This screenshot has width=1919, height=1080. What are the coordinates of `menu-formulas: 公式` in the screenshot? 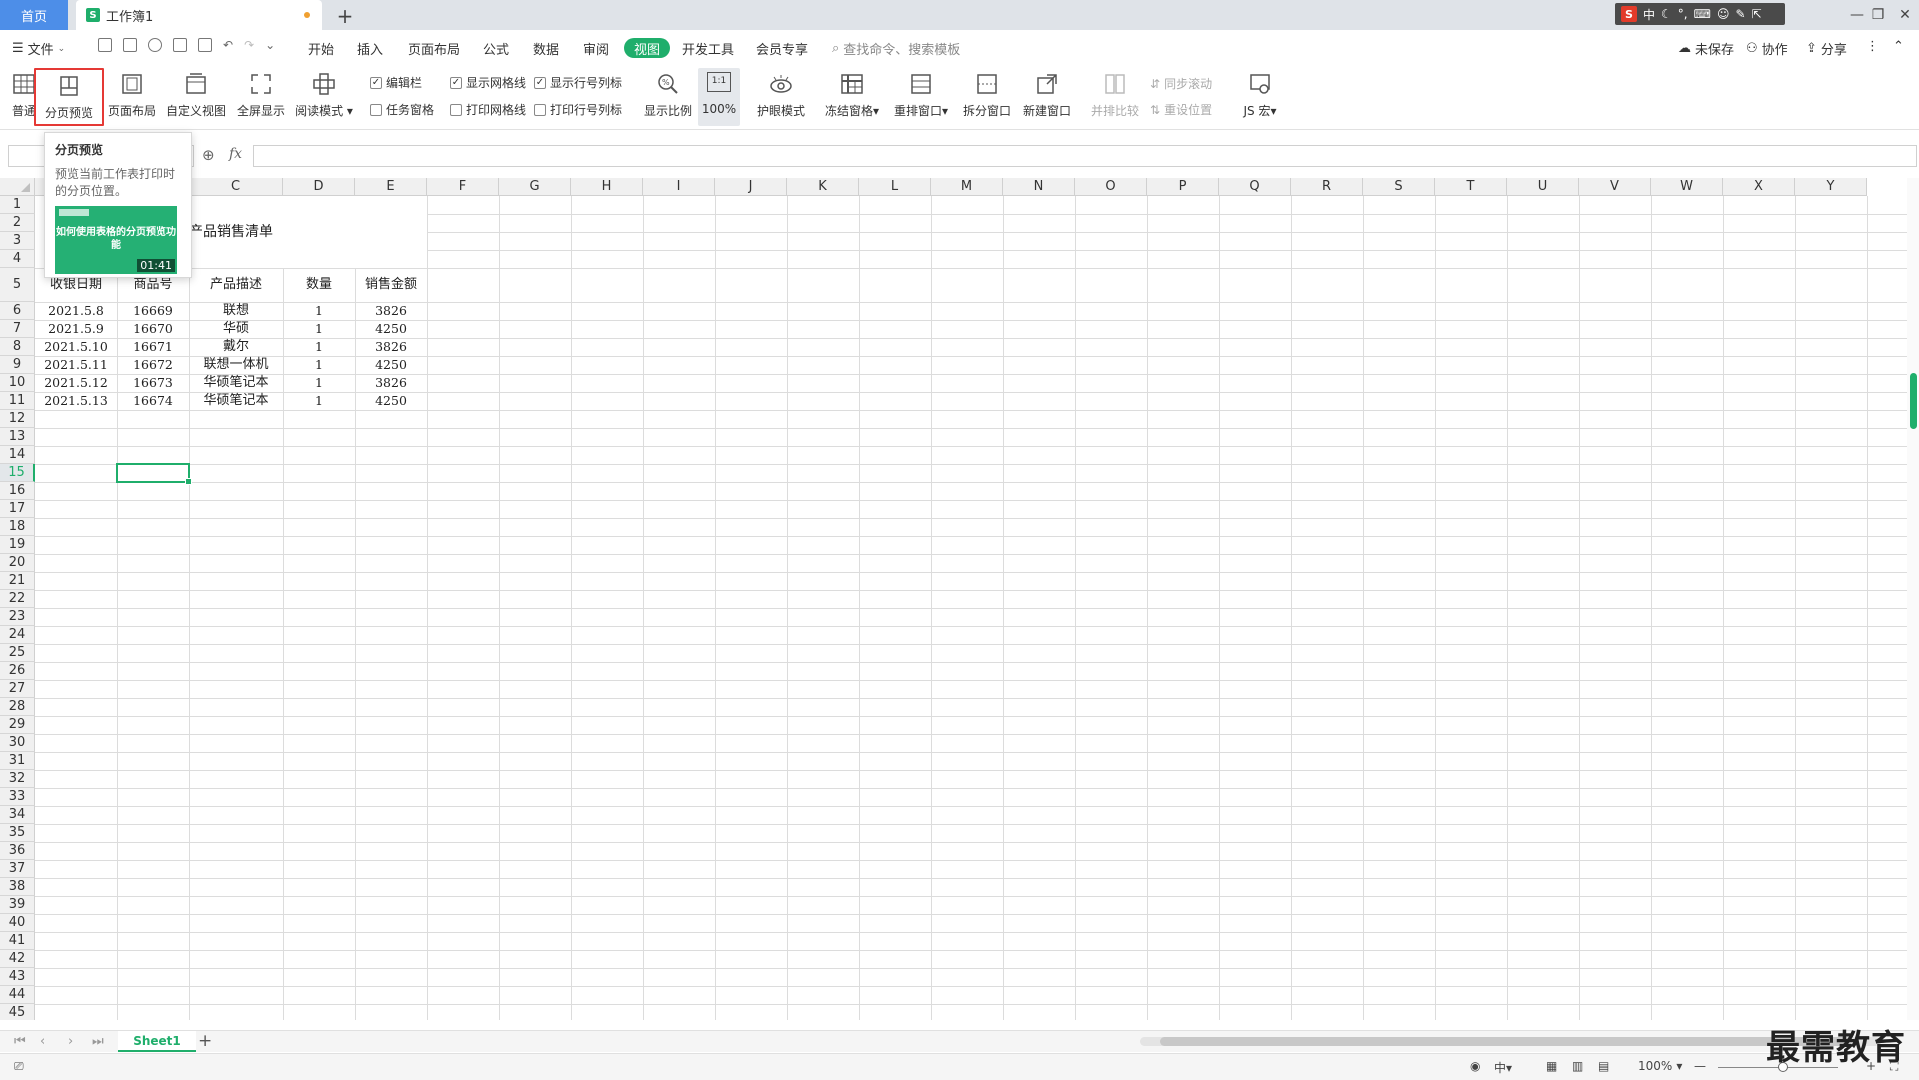 It's located at (496, 48).